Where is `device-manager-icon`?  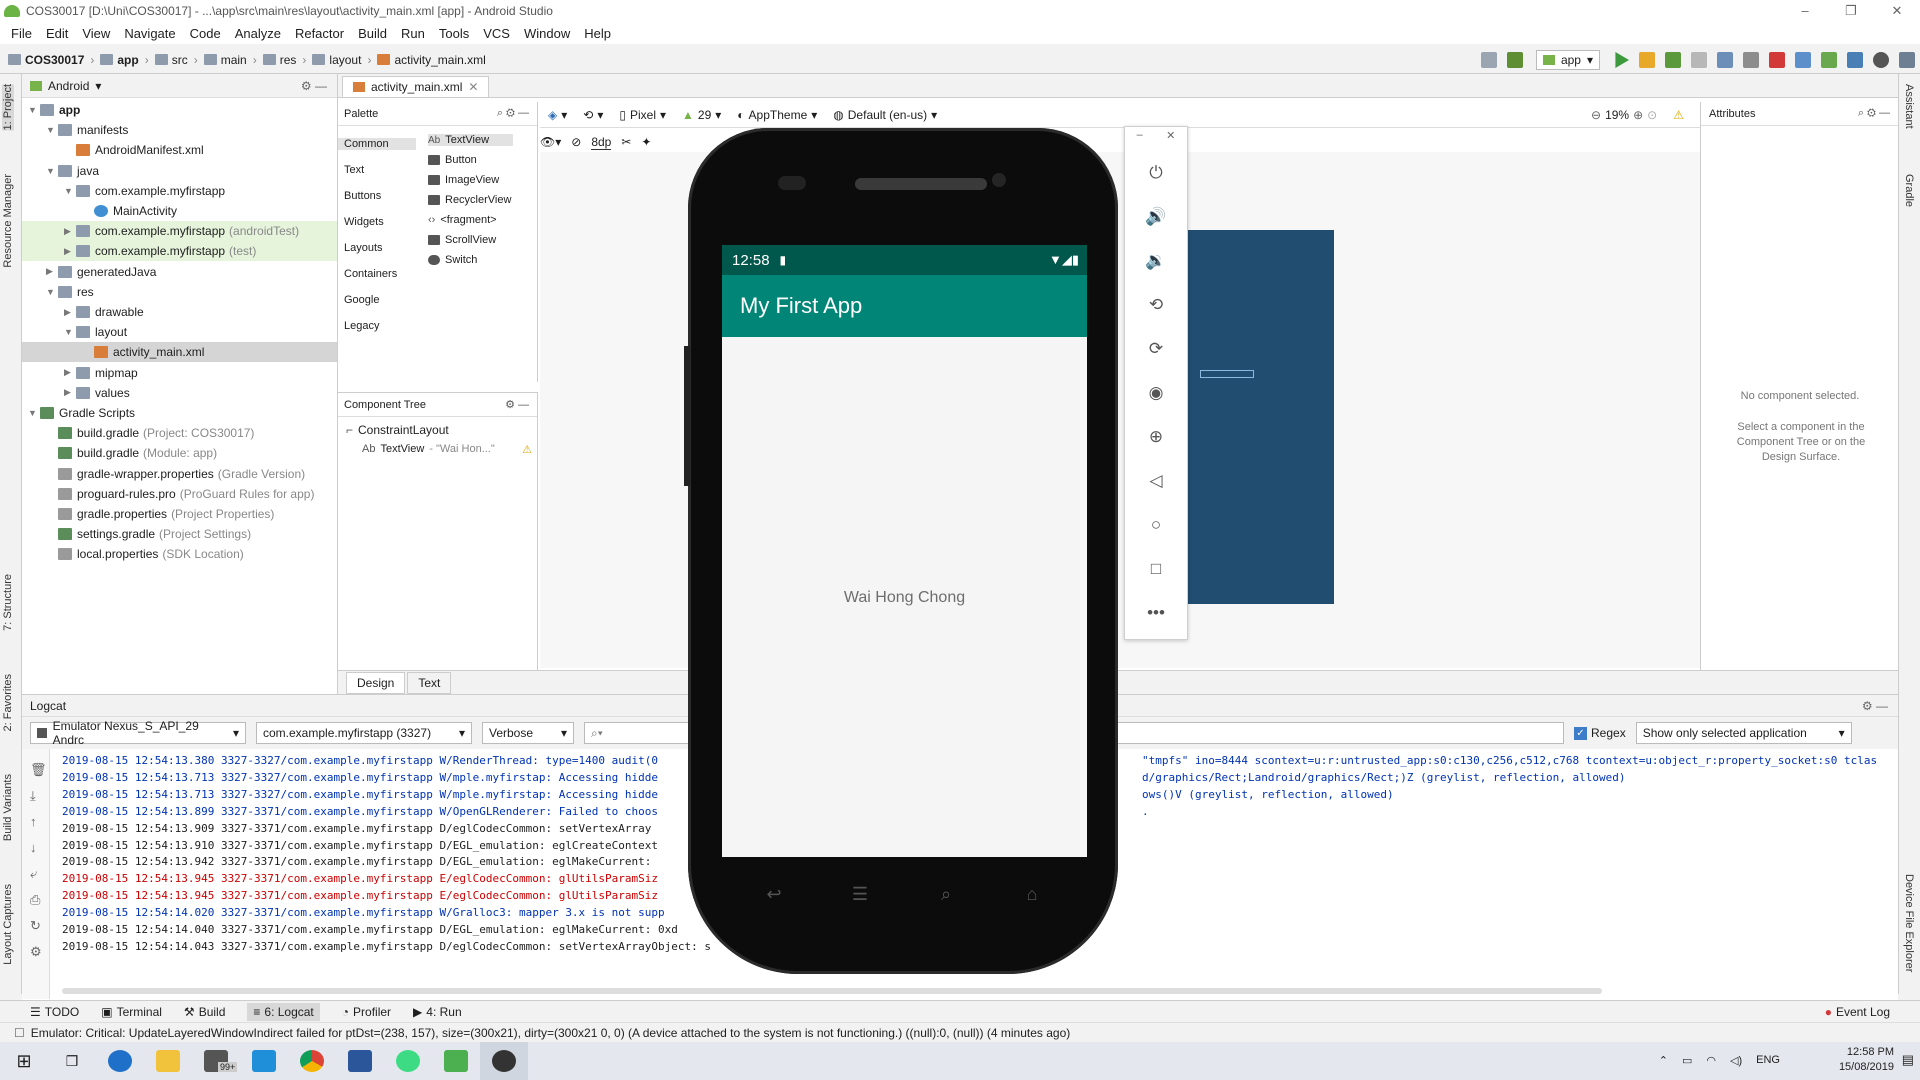 device-manager-icon is located at coordinates (1488, 60).